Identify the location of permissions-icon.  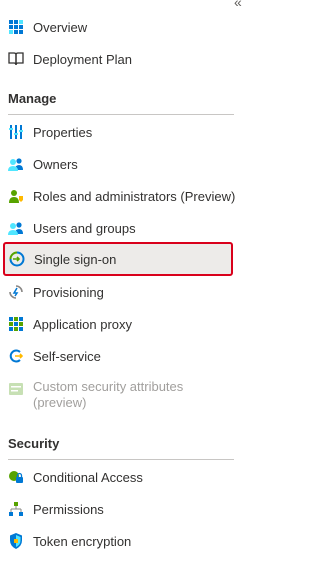
(16, 509).